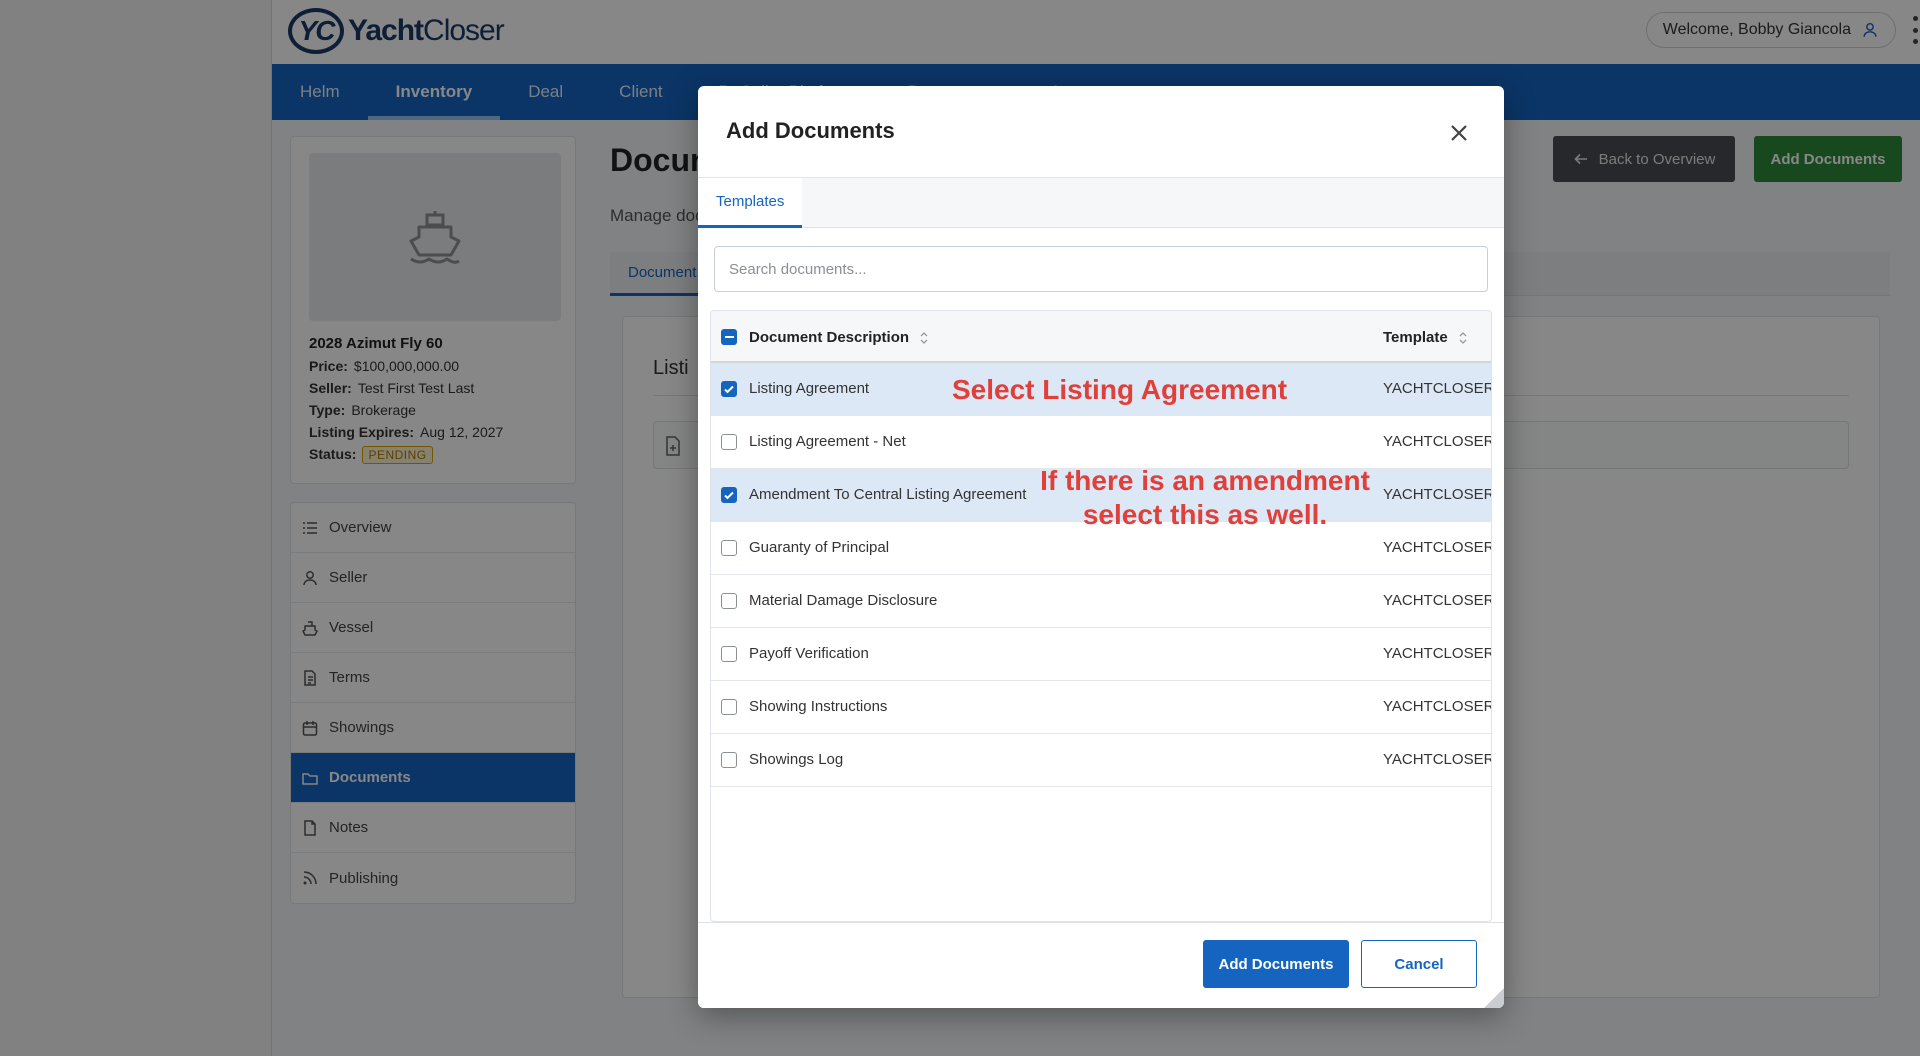 Image resolution: width=1920 pixels, height=1056 pixels. Describe the element at coordinates (1101, 132) in the screenshot. I see `modal-header: Add Documents` at that location.